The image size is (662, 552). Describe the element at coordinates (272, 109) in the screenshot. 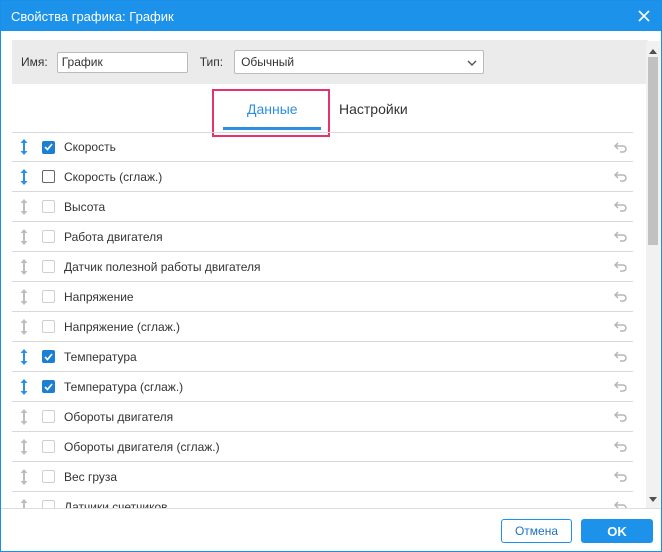

I see `tab-data: Данные` at that location.